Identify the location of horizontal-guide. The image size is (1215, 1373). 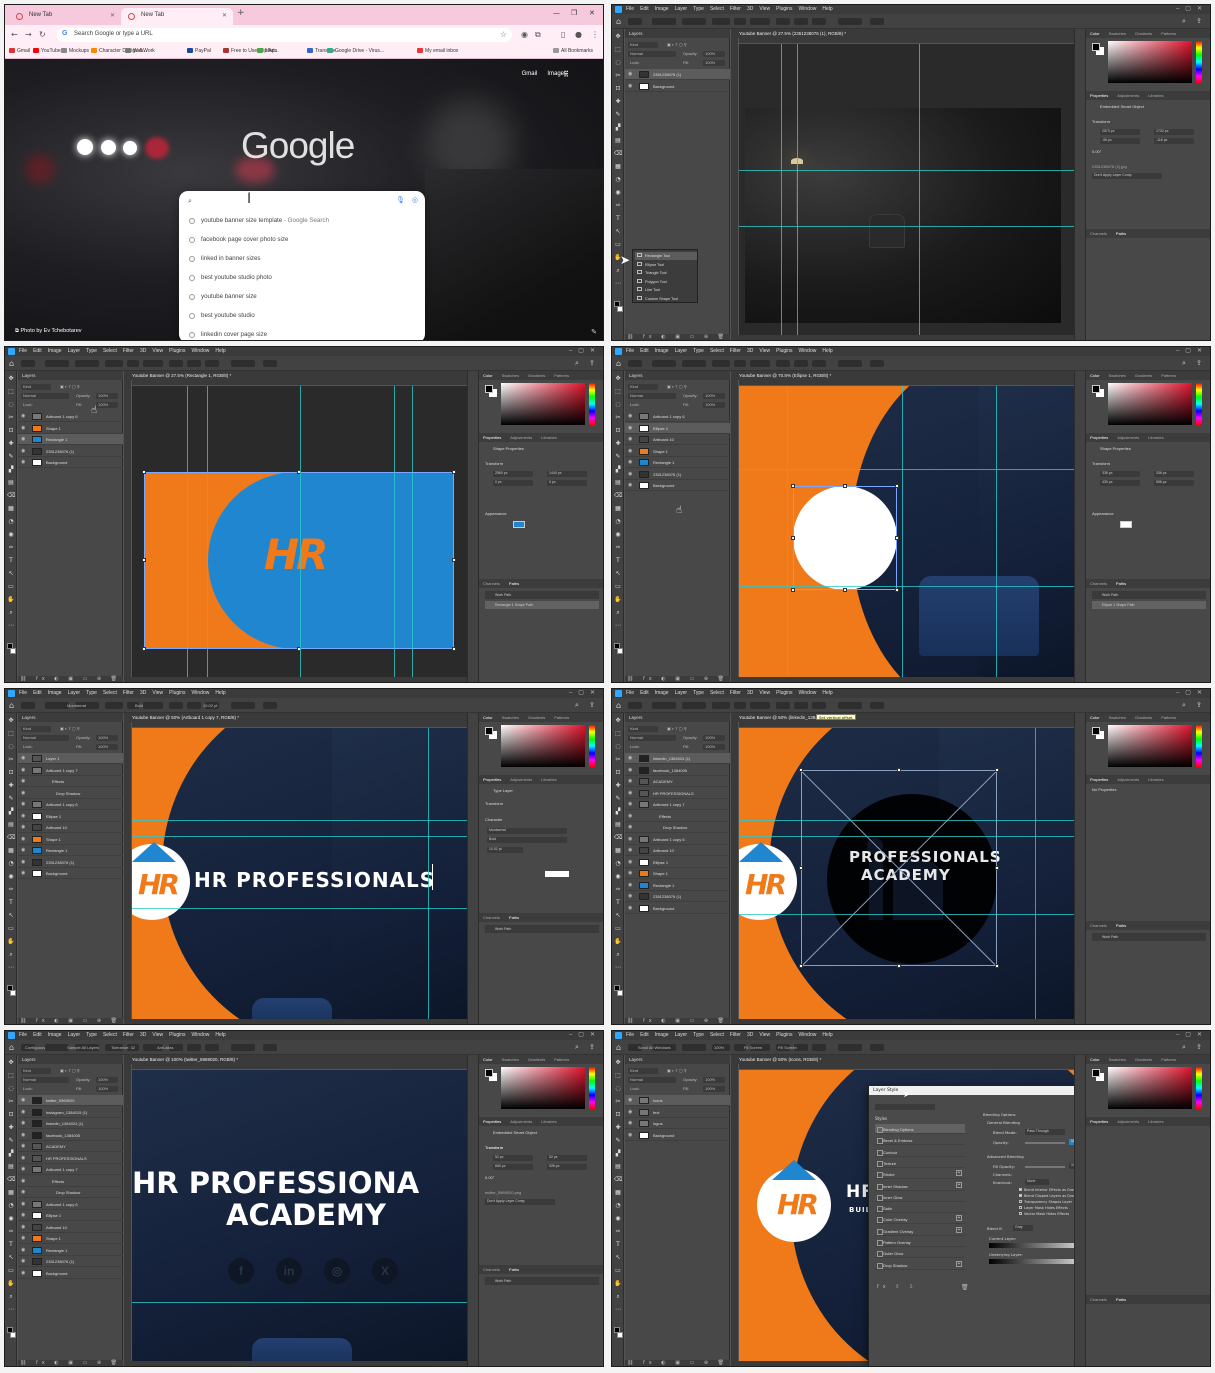
(906, 469).